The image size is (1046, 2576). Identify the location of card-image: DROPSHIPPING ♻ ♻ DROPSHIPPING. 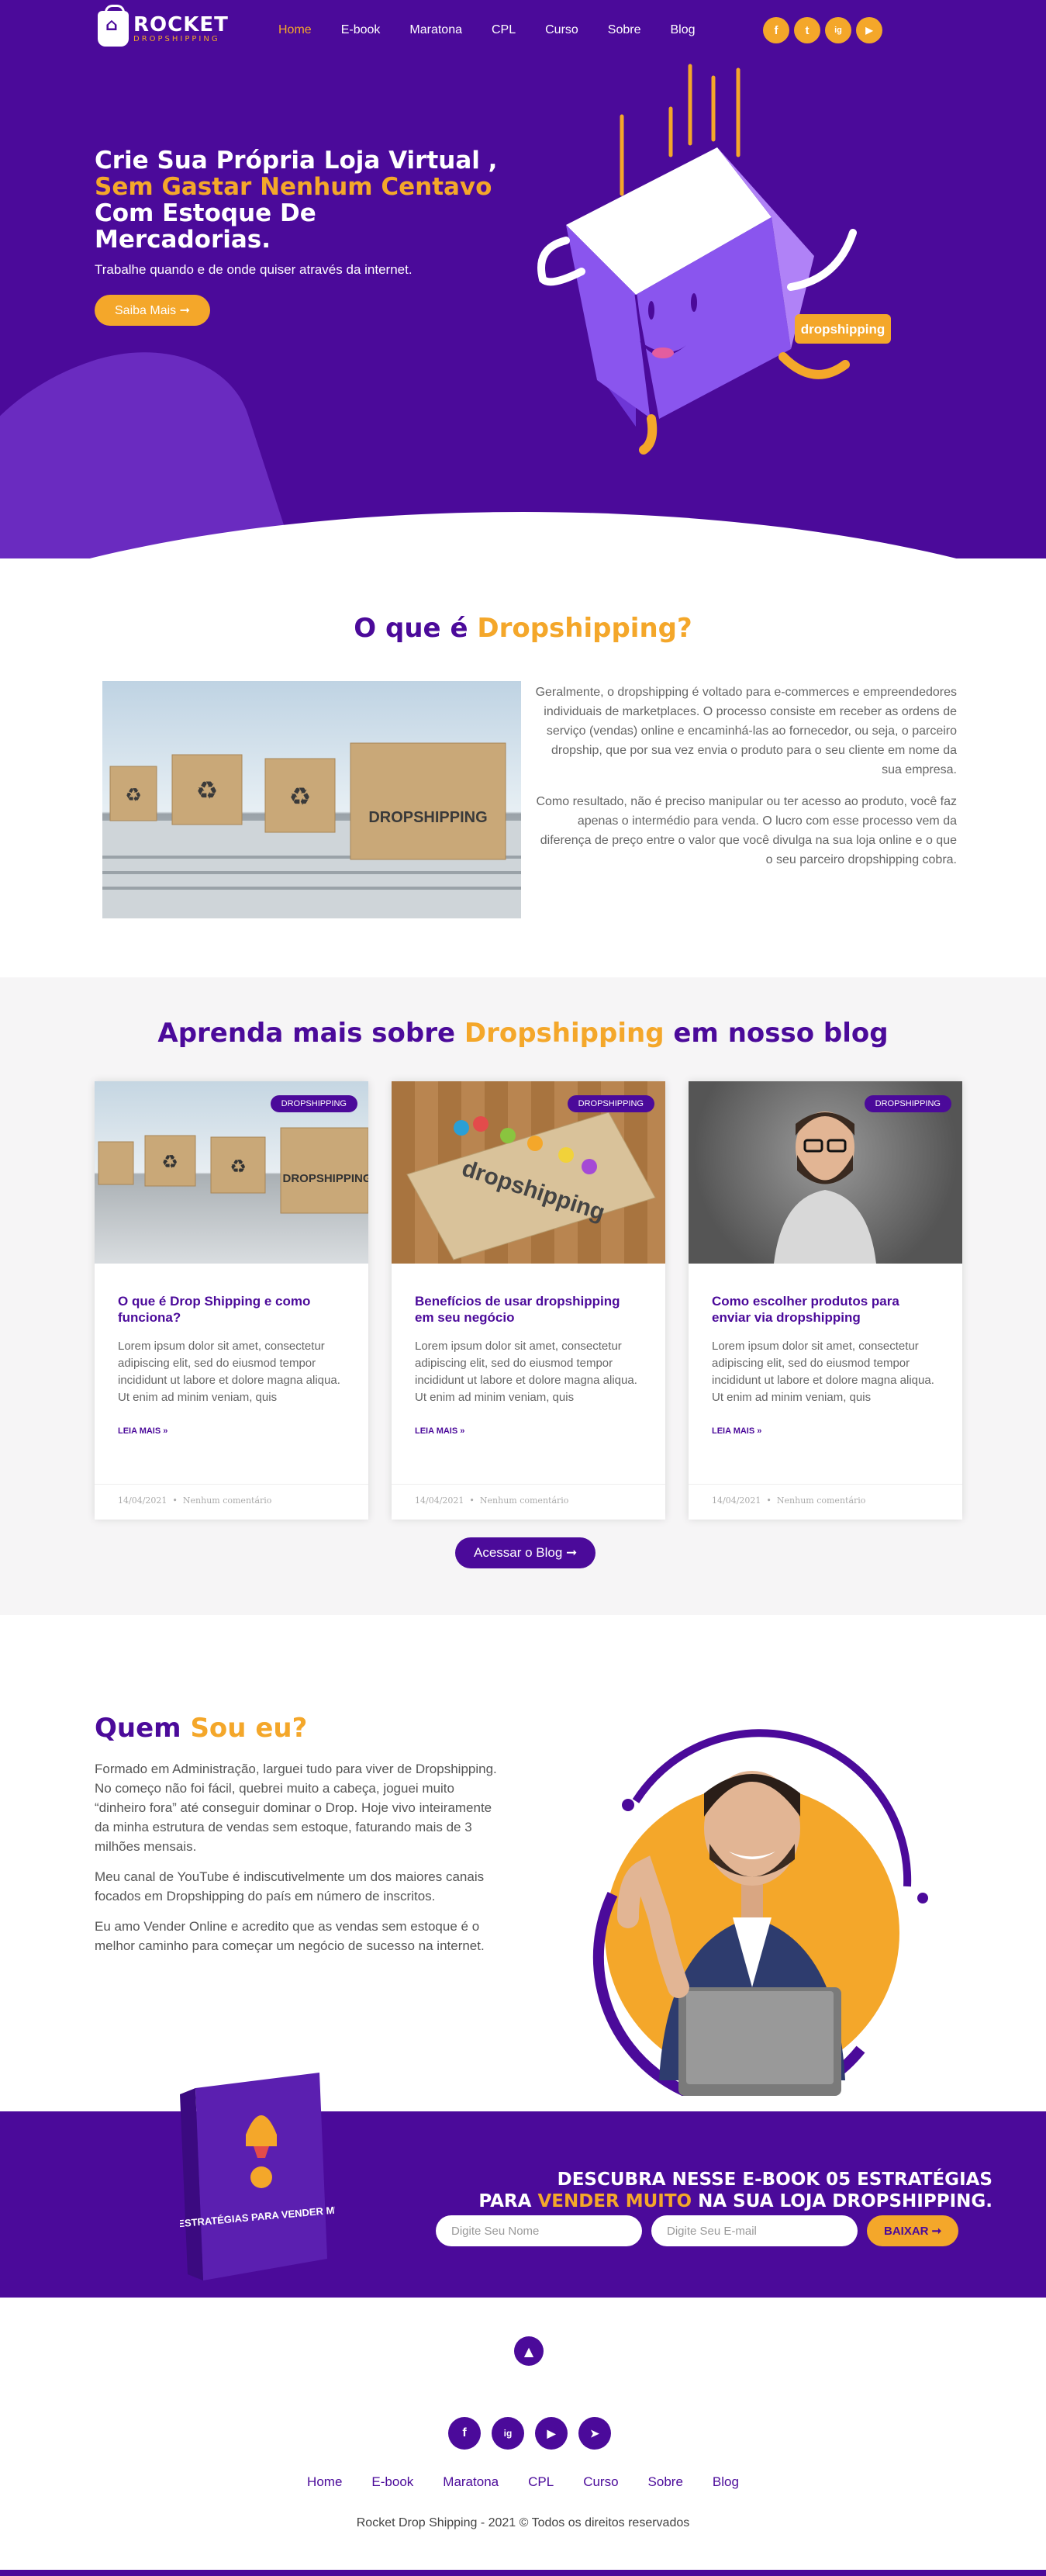
(231, 1172).